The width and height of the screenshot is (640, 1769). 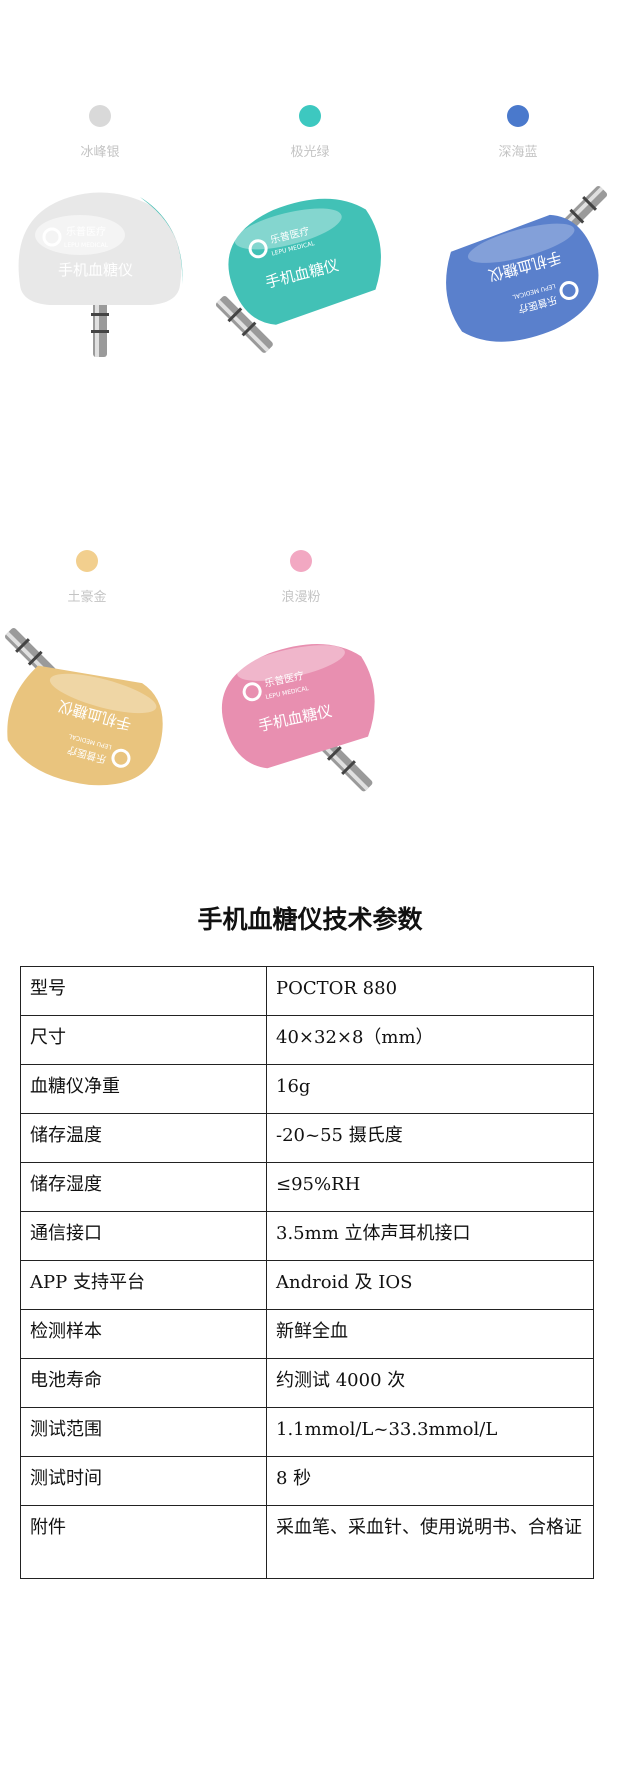 What do you see at coordinates (430, 1432) in the screenshot?
I see `spec-value: 1.1mmol/L~33.3mmol/L` at bounding box center [430, 1432].